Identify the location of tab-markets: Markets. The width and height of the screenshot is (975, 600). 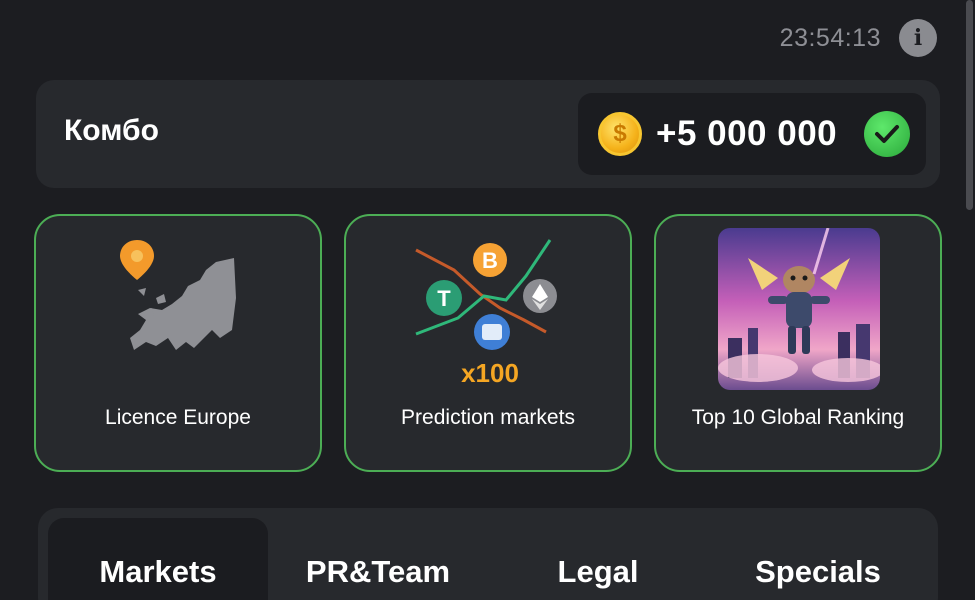
(158, 559).